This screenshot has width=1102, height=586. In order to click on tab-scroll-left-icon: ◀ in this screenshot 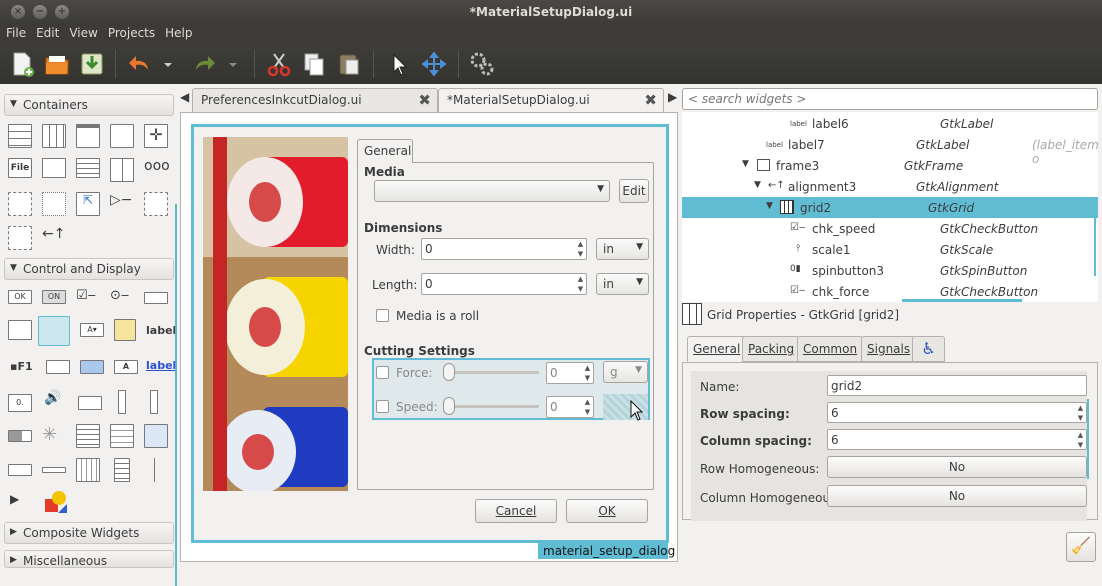, I will do `click(184, 97)`.